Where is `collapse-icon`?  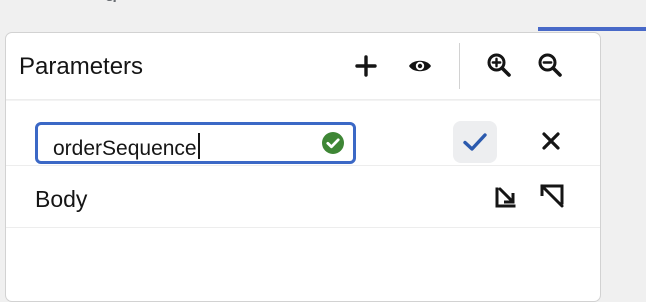 collapse-icon is located at coordinates (507, 196).